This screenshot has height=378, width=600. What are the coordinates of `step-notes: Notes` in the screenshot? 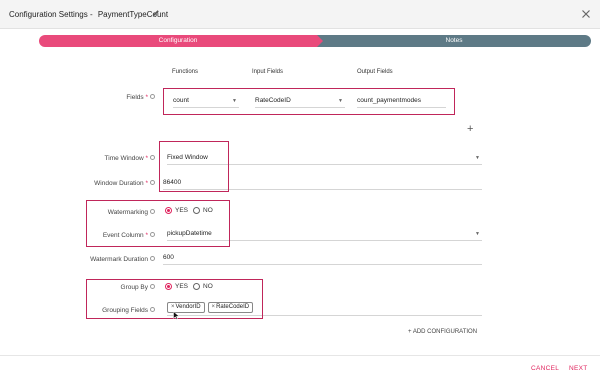 It's located at (454, 41).